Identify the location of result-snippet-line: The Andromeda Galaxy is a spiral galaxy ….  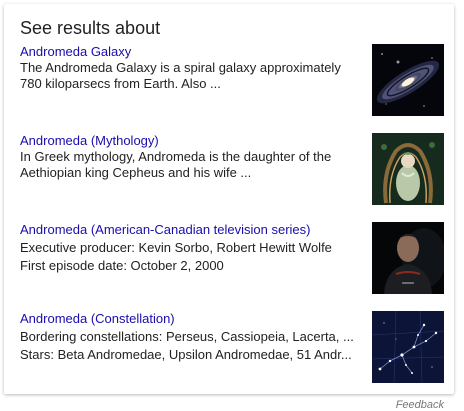
(180, 67).